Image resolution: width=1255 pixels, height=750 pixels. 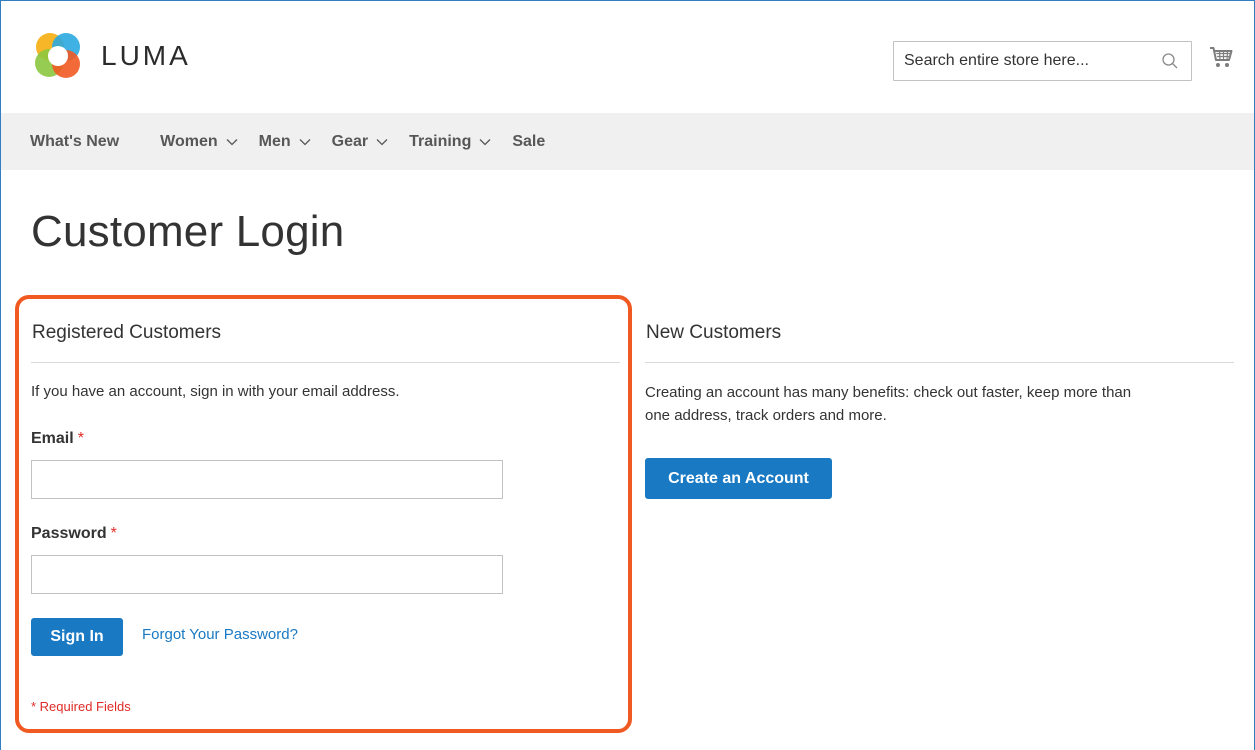 What do you see at coordinates (52, 438) in the screenshot?
I see `email-label-text: Email` at bounding box center [52, 438].